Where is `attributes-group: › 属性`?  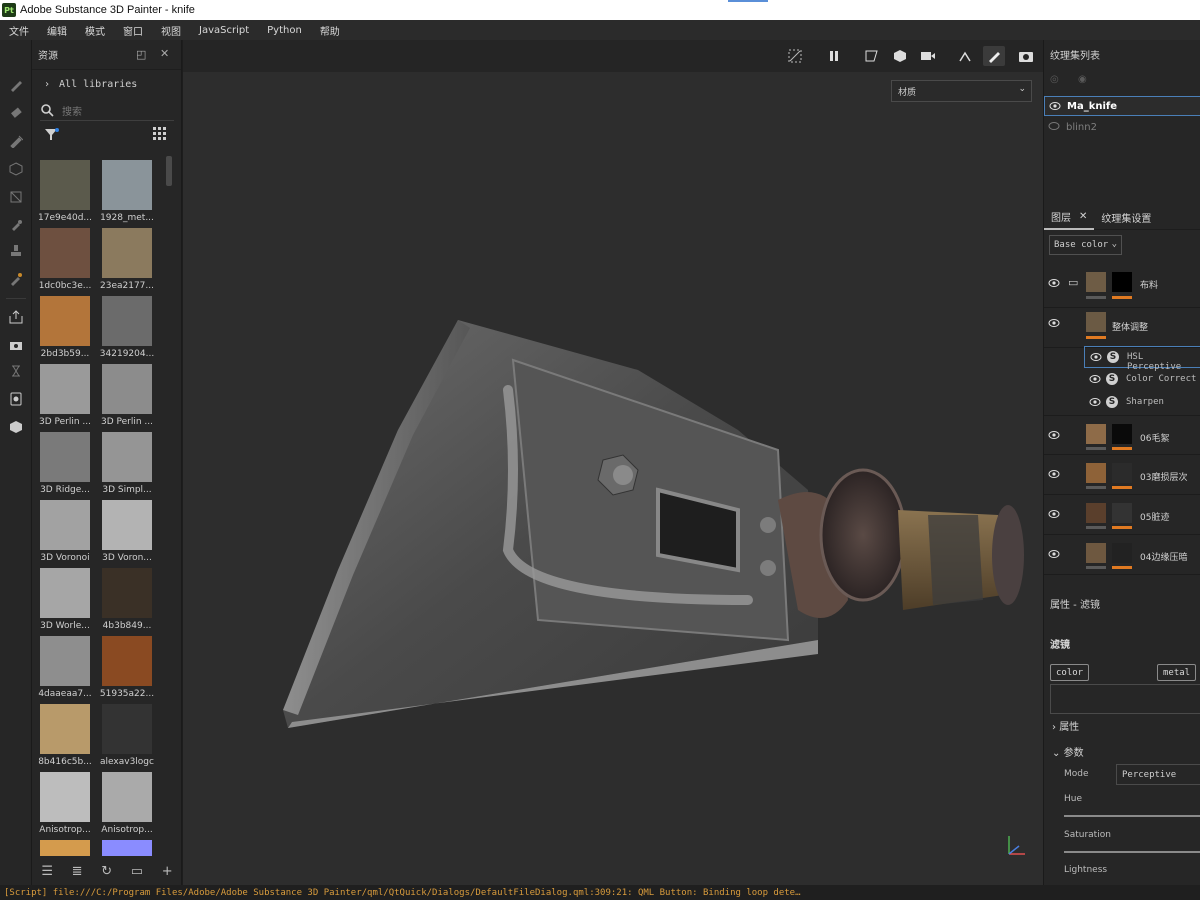
attributes-group: › 属性 is located at coordinates (1065, 725).